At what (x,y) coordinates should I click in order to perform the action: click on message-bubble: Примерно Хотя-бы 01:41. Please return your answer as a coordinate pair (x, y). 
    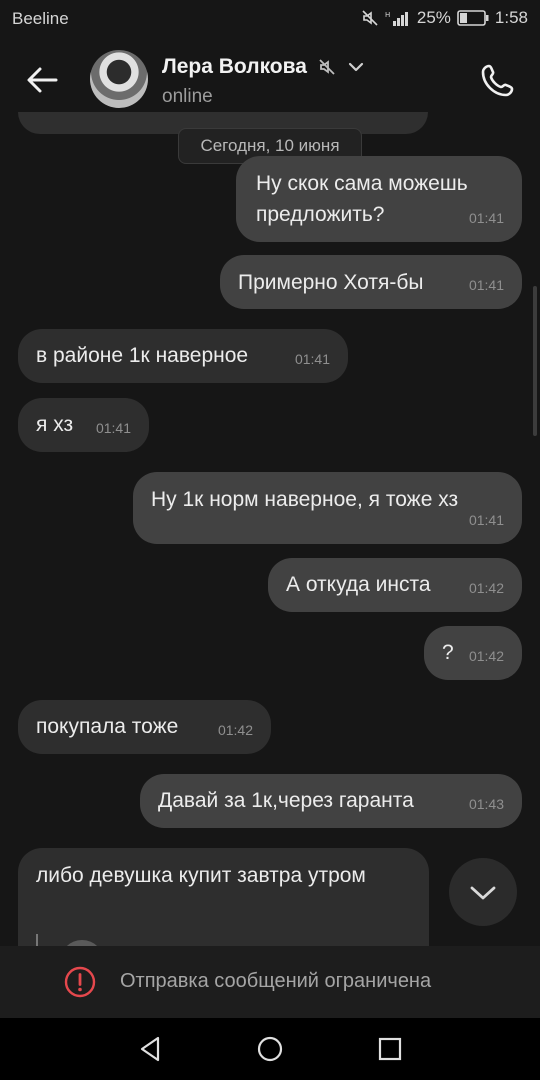
    Looking at the image, I should click on (371, 282).